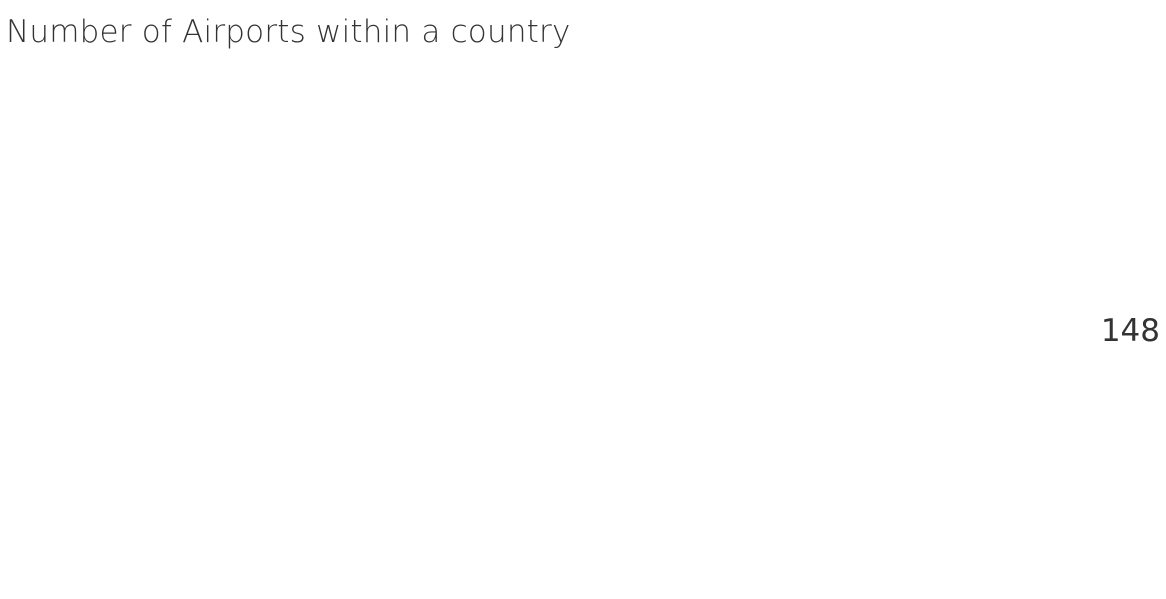  What do you see at coordinates (1130, 331) in the screenshot?
I see `airport-count-value: 148` at bounding box center [1130, 331].